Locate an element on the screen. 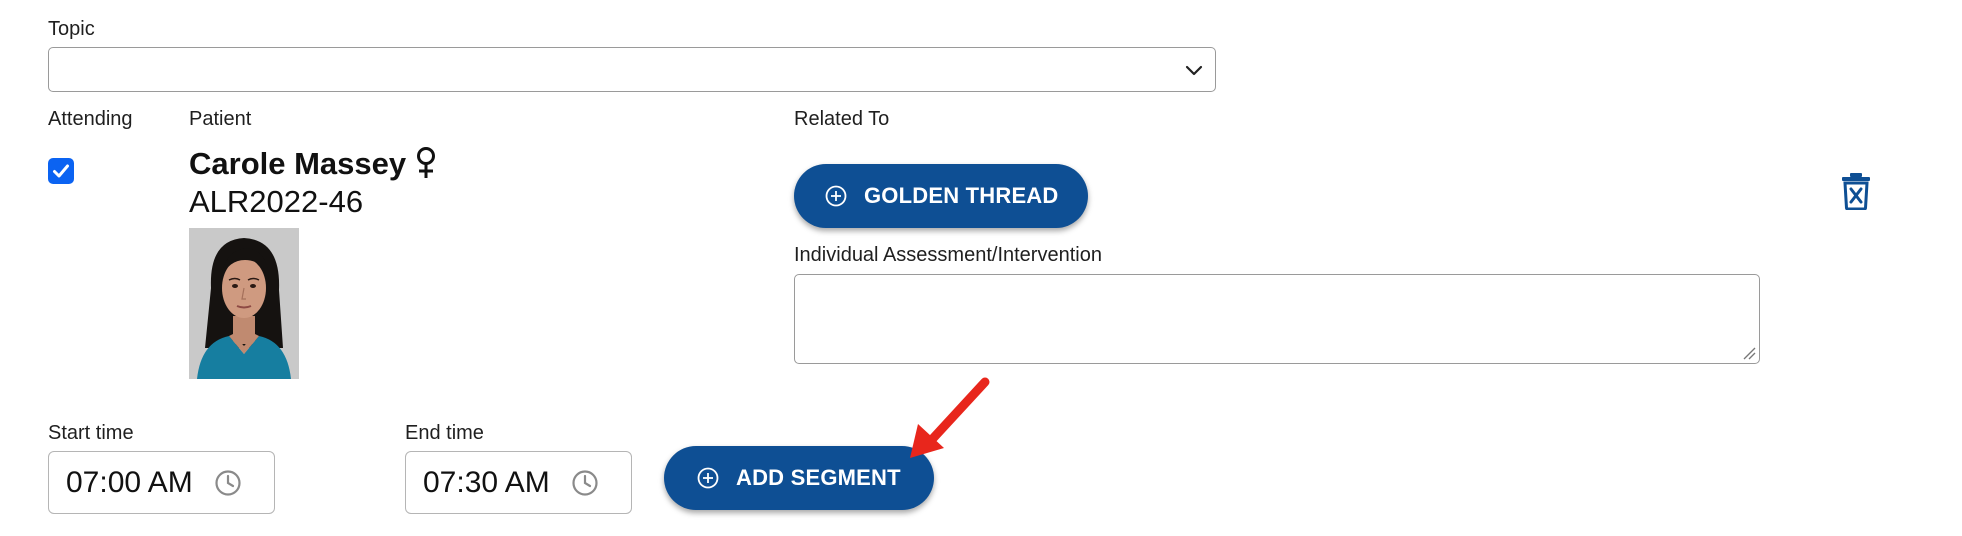  start-time-value: 07:00 AM is located at coordinates (129, 482).